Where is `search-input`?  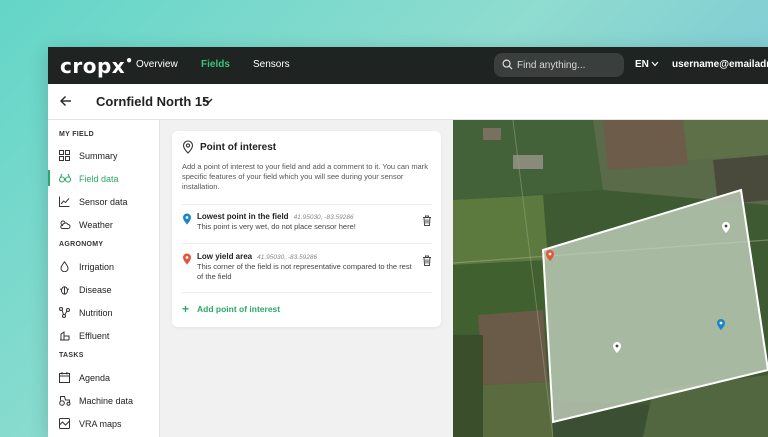 search-input is located at coordinates (567, 65).